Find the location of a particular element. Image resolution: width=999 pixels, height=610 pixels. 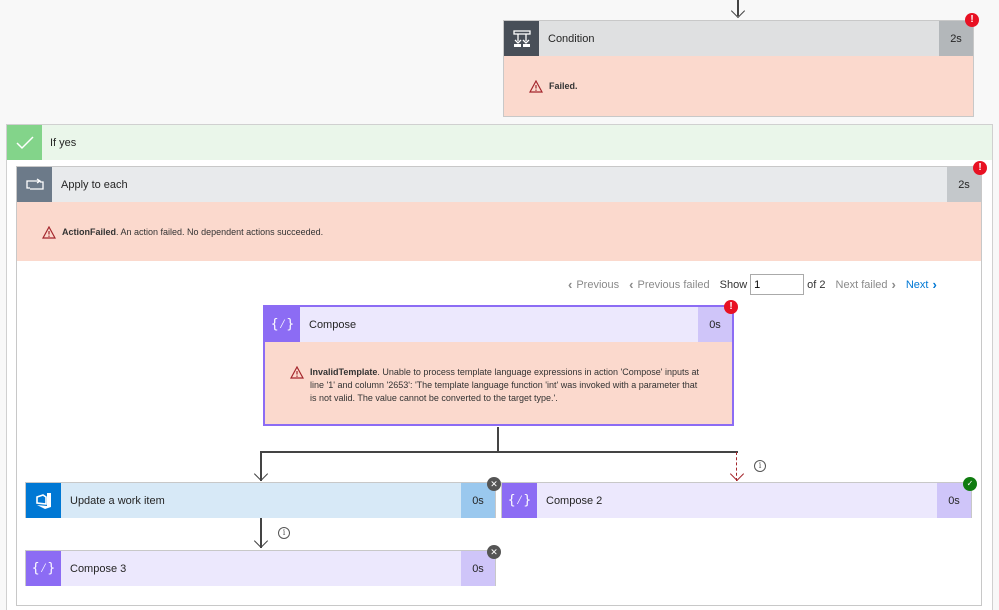

compose3-title: Compose 3 is located at coordinates (98, 568).